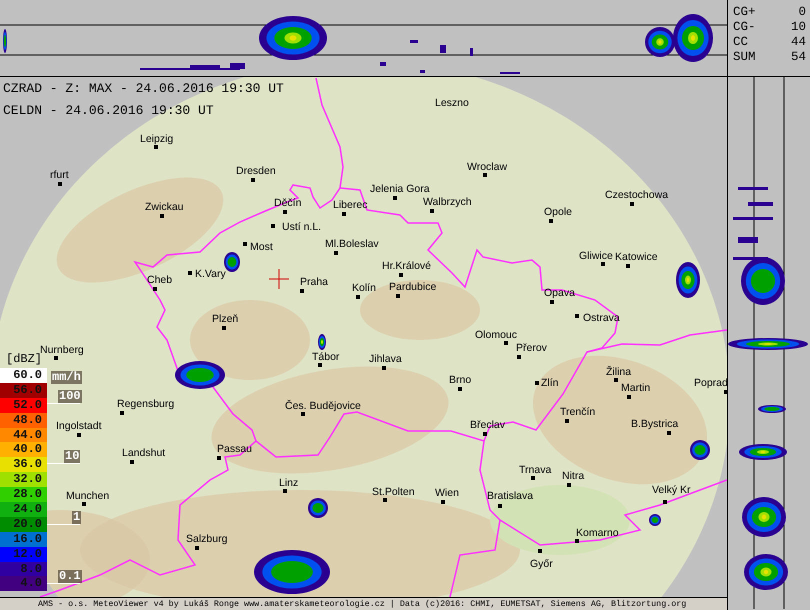 Image resolution: width=810 pixels, height=610 pixels. I want to click on city-label: Brno, so click(460, 380).